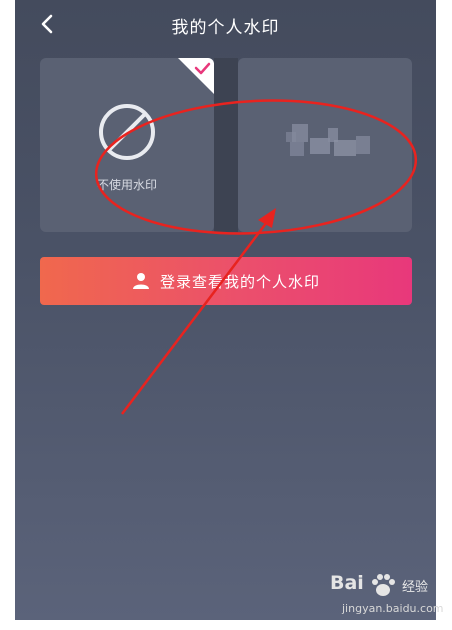 This screenshot has height=630, width=452. What do you see at coordinates (196, 76) in the screenshot?
I see `selected-check-icon` at bounding box center [196, 76].